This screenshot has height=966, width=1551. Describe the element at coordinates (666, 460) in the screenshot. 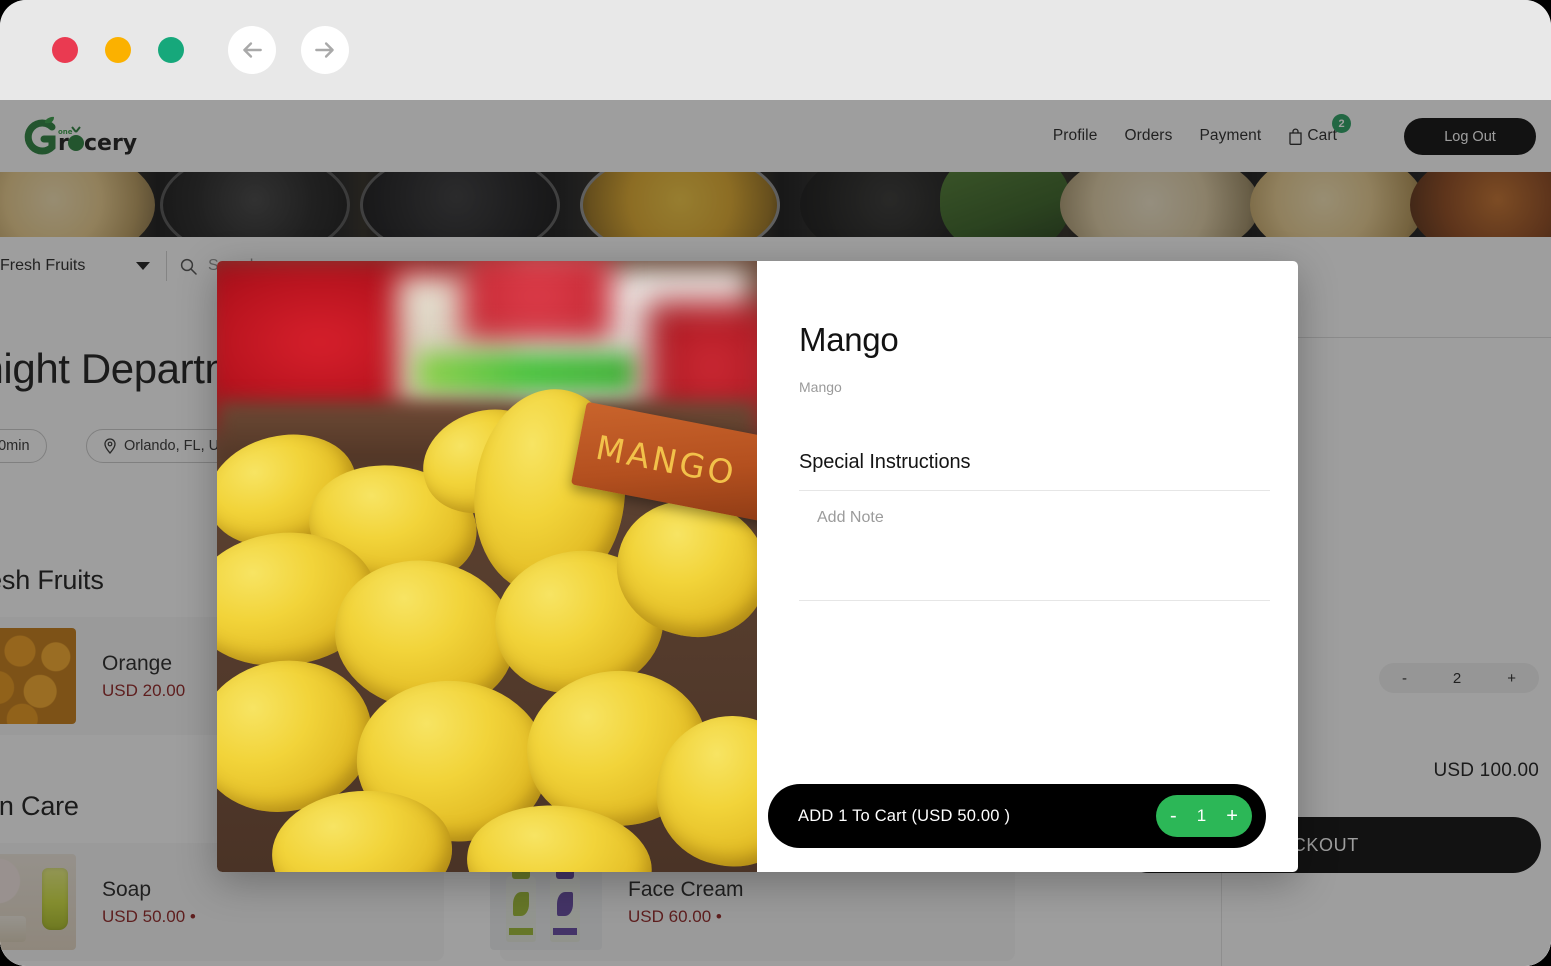

I see `mango-sign-text: MANGO` at that location.